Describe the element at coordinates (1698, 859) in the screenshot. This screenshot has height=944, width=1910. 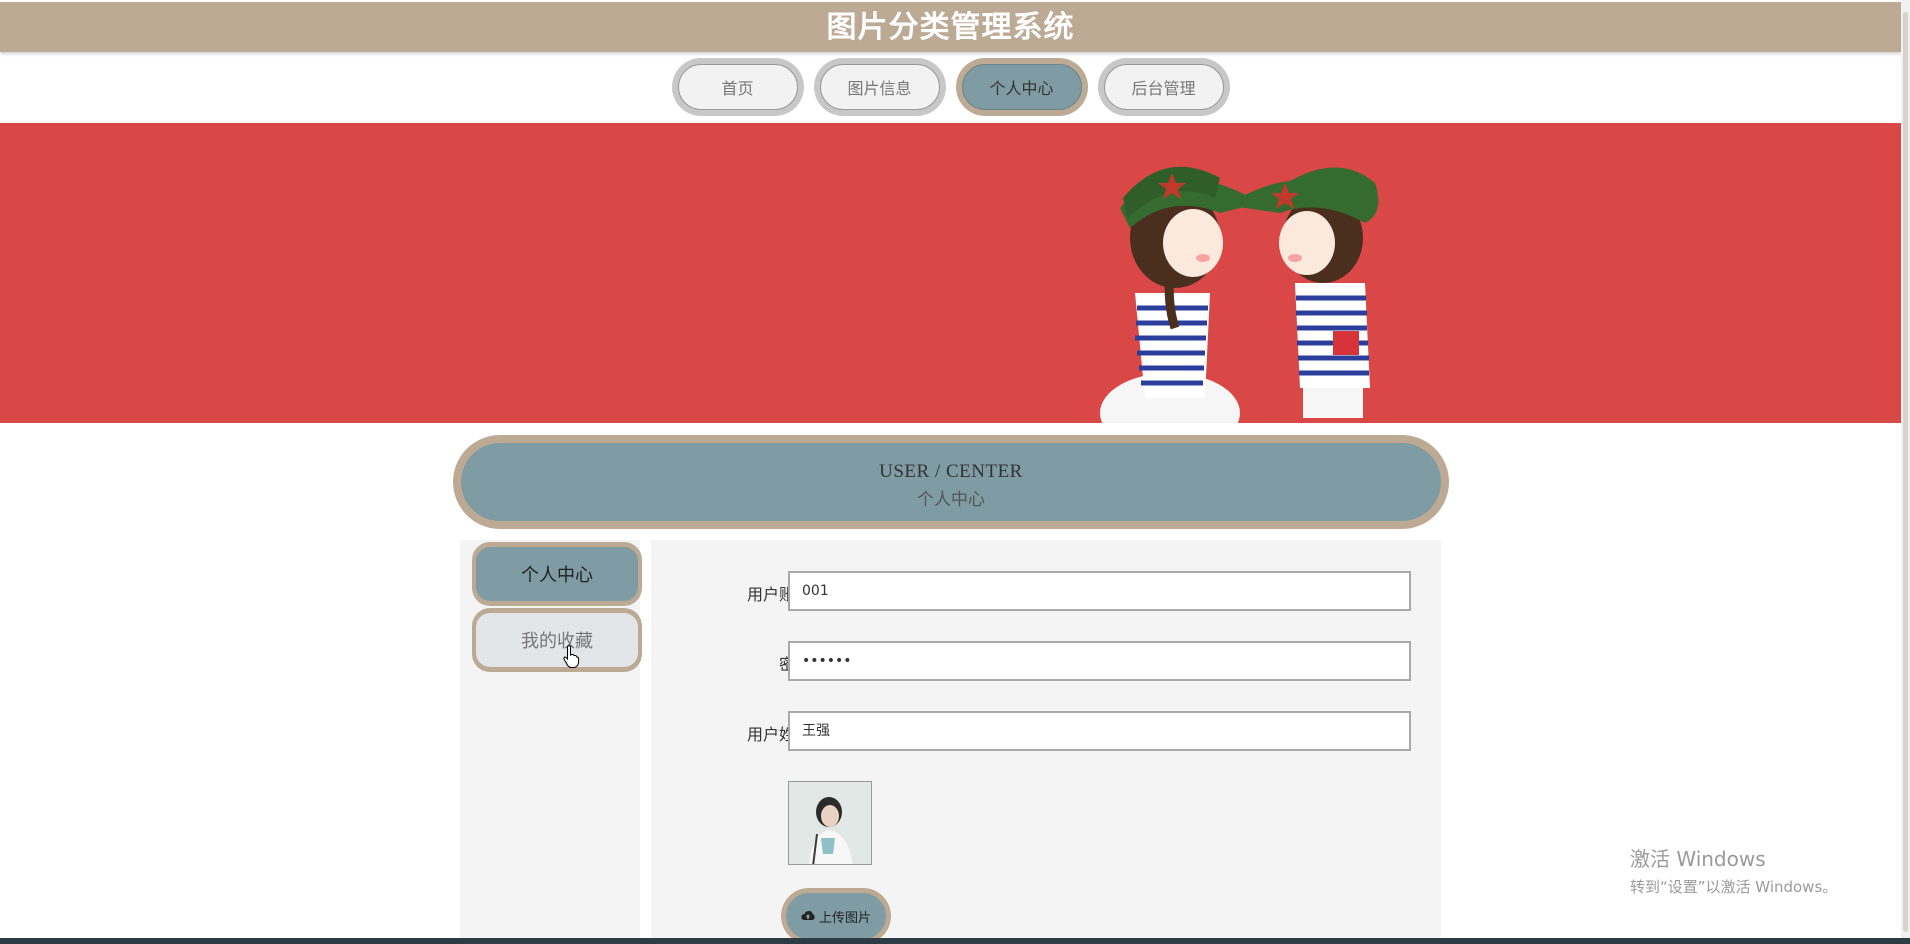
I see `watermark-line1: 激活 Windows` at that location.